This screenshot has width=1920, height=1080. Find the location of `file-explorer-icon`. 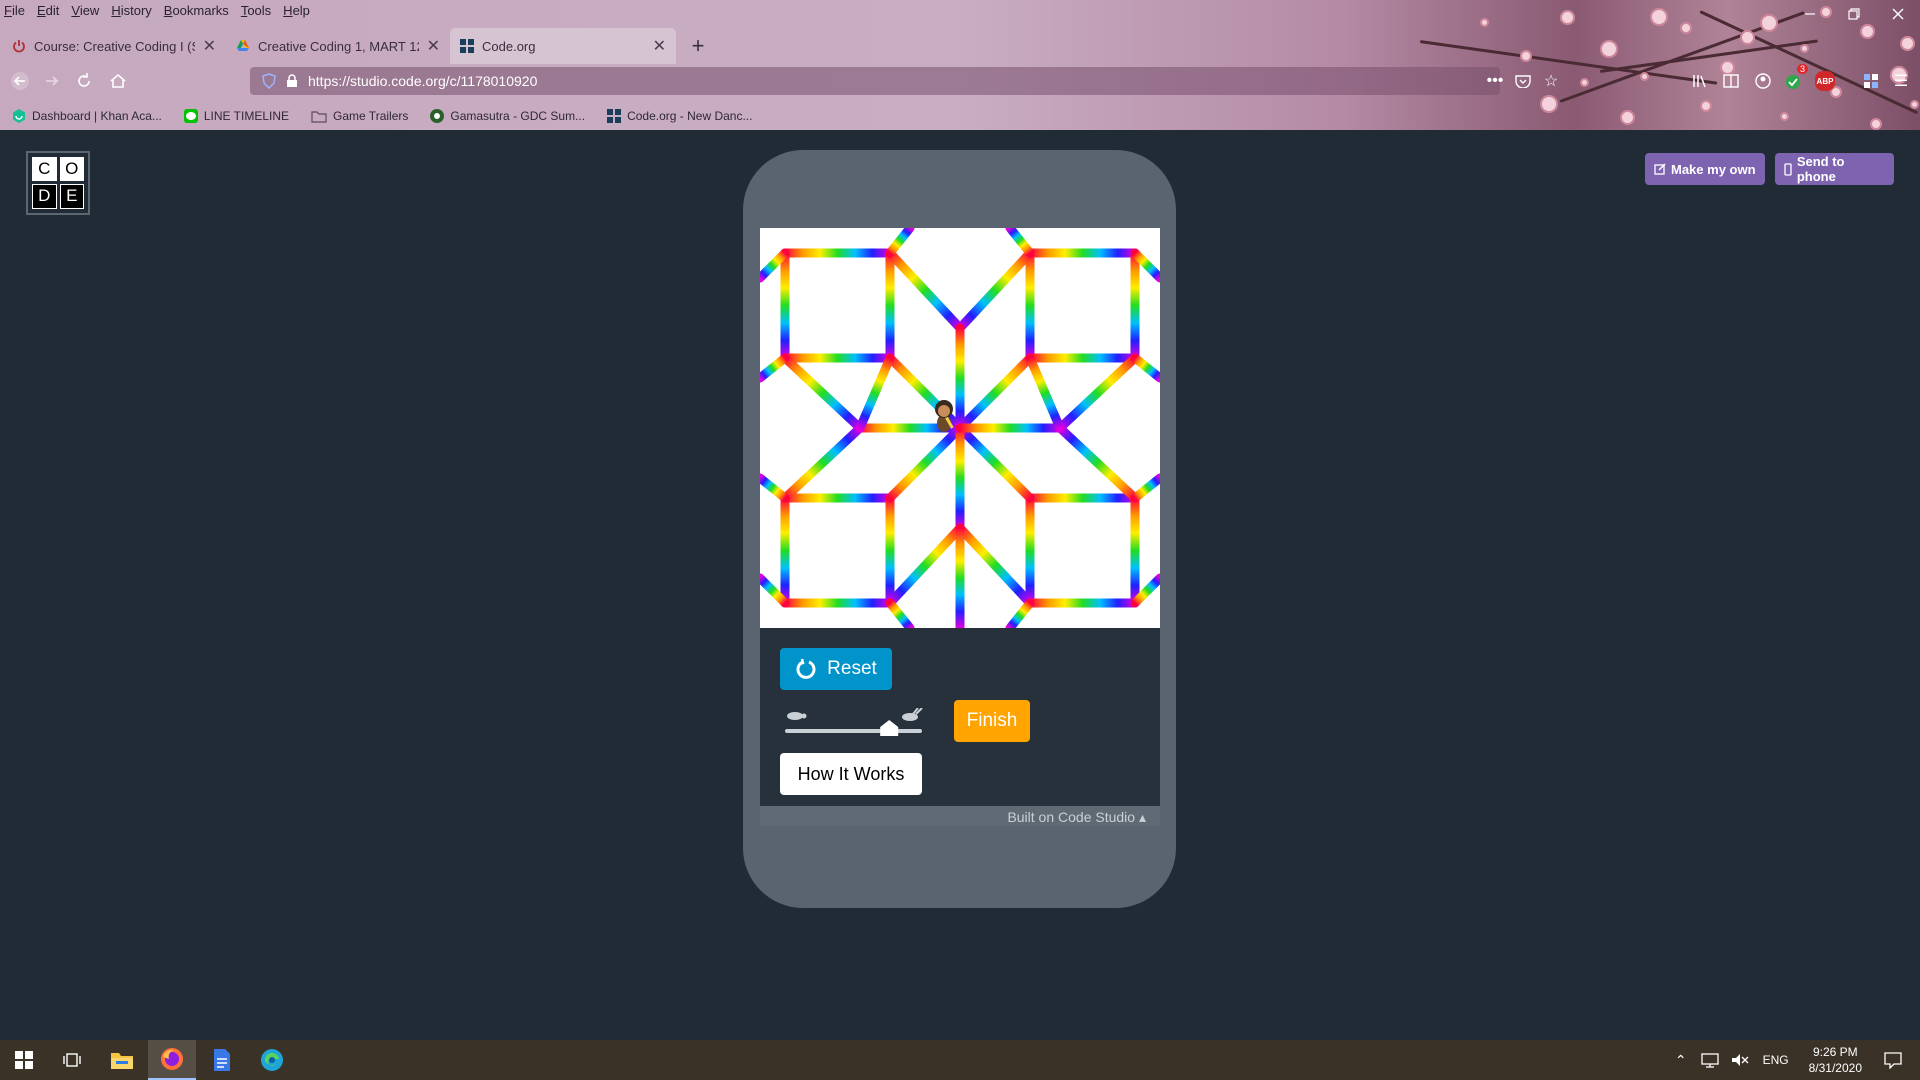

file-explorer-icon is located at coordinates (122, 1061).